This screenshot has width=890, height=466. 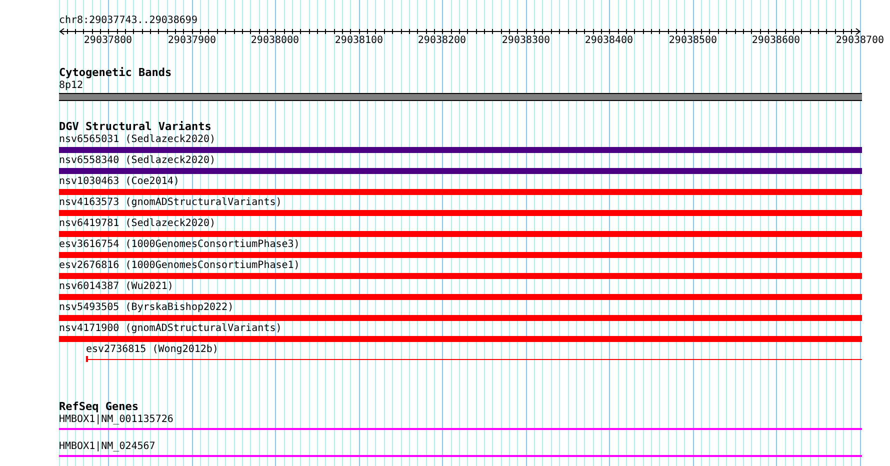 What do you see at coordinates (107, 447) in the screenshot?
I see `feature-label: HMBOX1|NM_024567` at bounding box center [107, 447].